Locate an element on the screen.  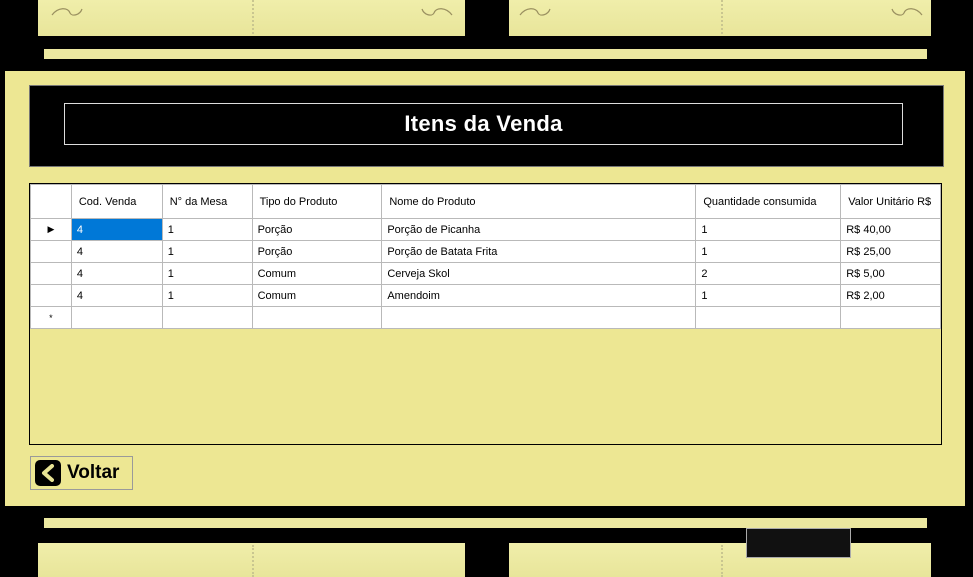
row-header-corner is located at coordinates (51, 201).